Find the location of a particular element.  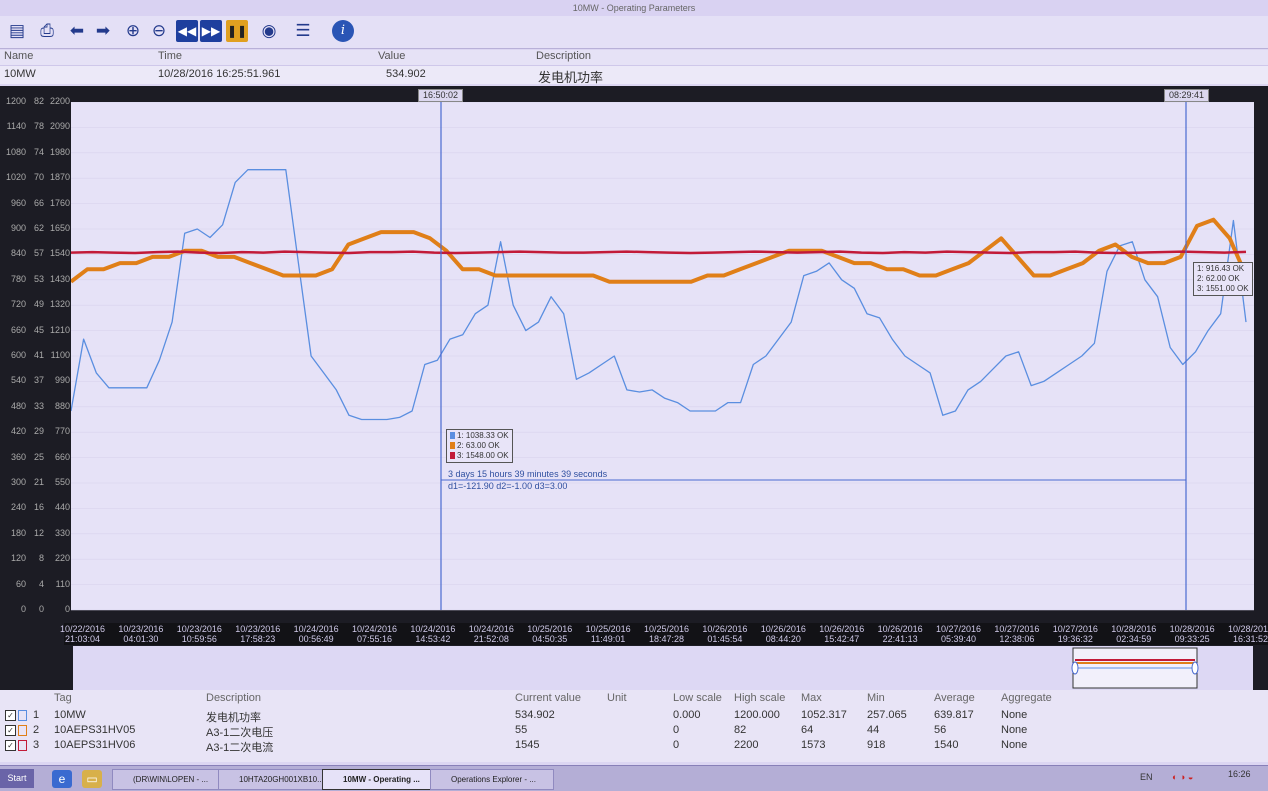

cursor-1-label: 16:50:02 is located at coordinates (441, 95).